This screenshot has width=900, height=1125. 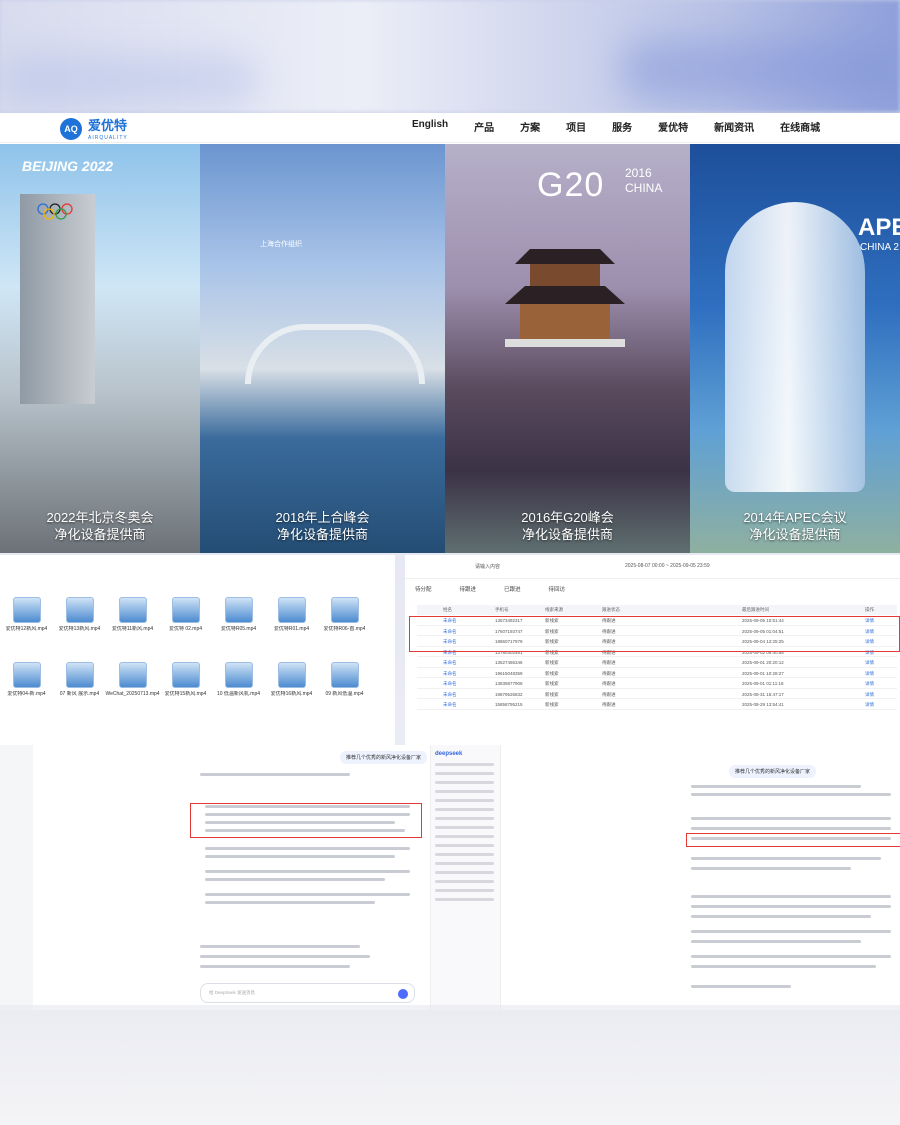 What do you see at coordinates (512, 589) in the screenshot?
I see `tab-followed: 已跟进` at bounding box center [512, 589].